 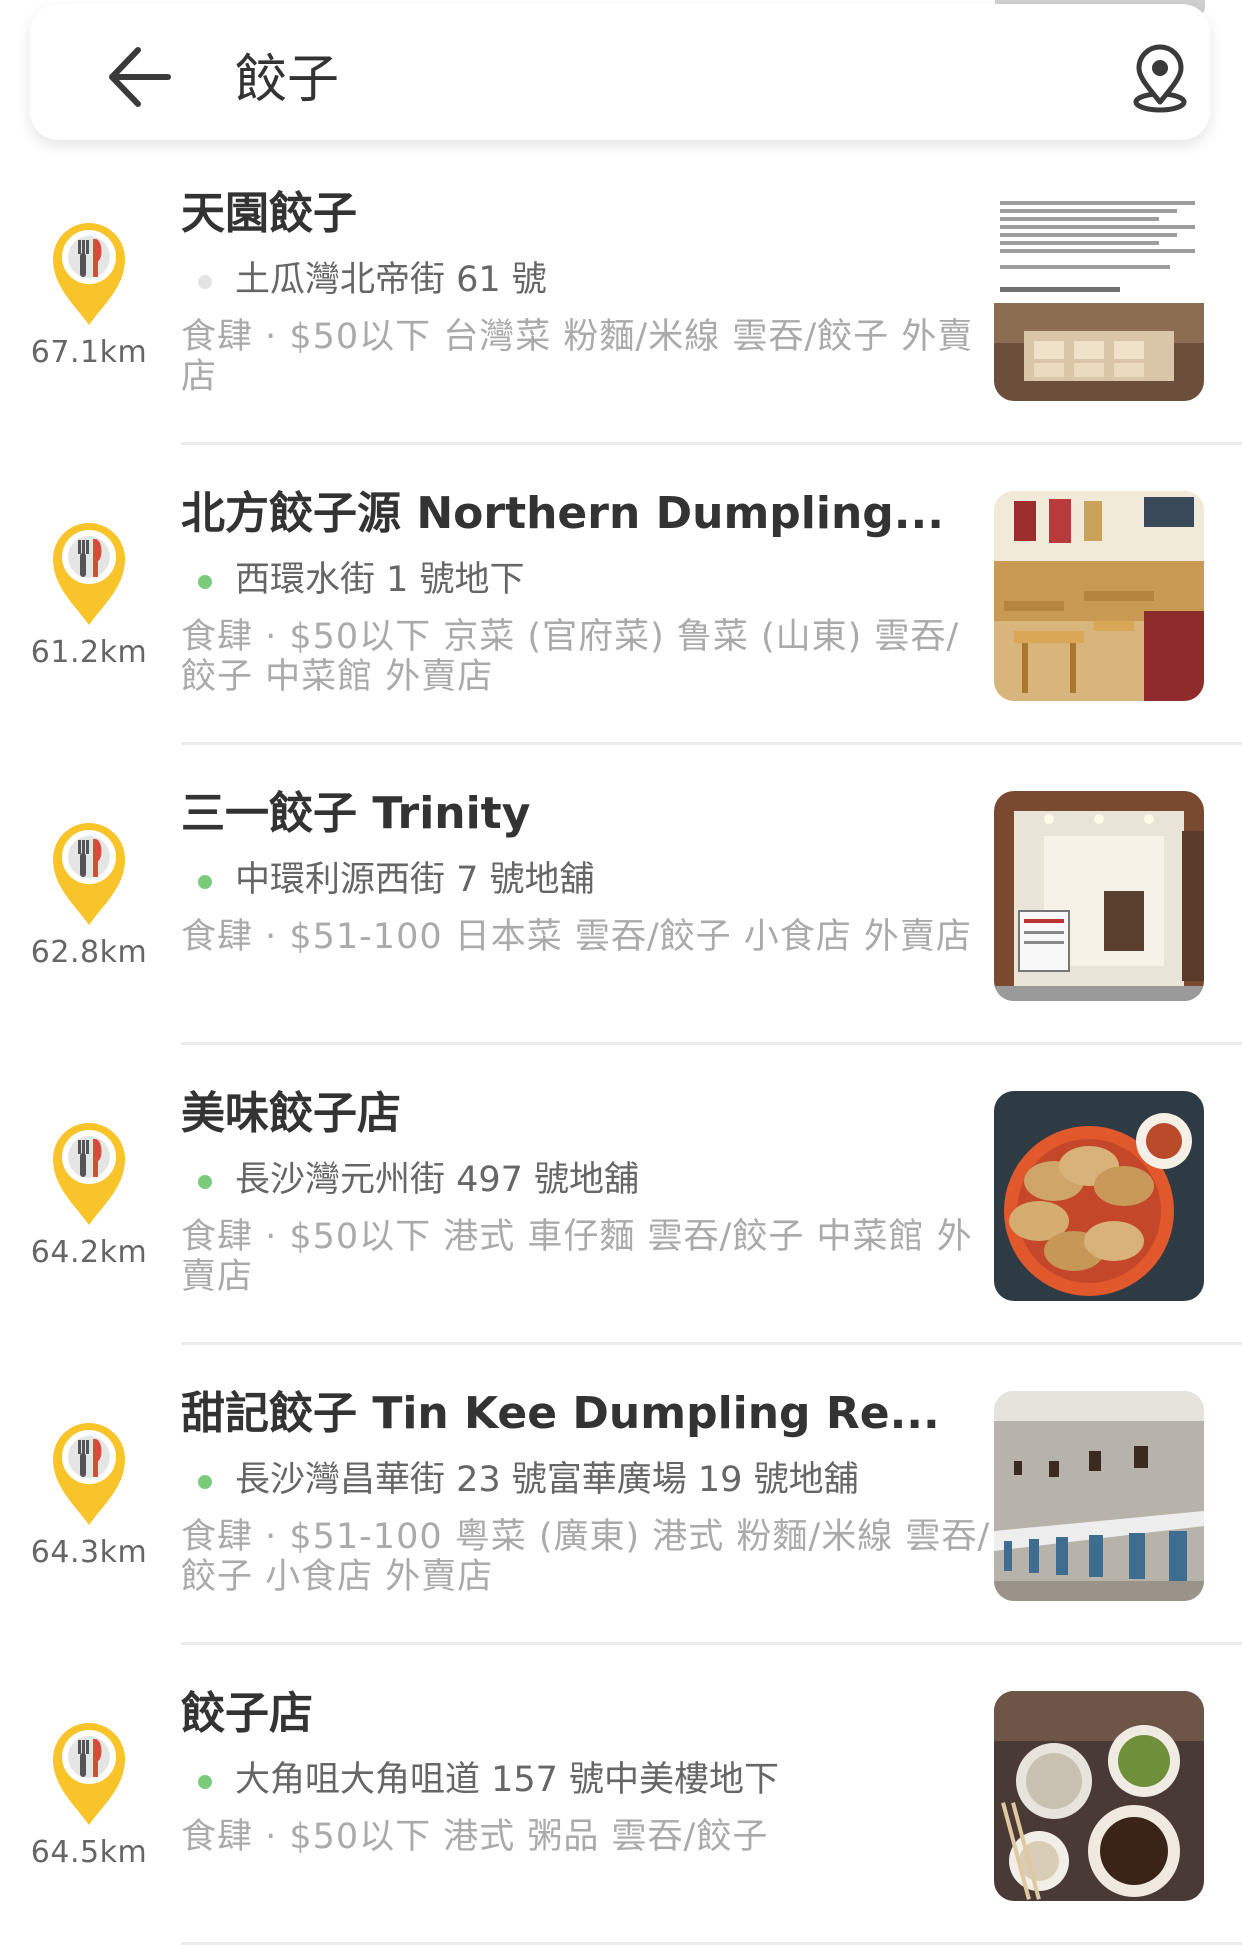 I want to click on restaurant-address: 大角咀大角咀道 157 號中美樓地下, so click(x=507, y=1780).